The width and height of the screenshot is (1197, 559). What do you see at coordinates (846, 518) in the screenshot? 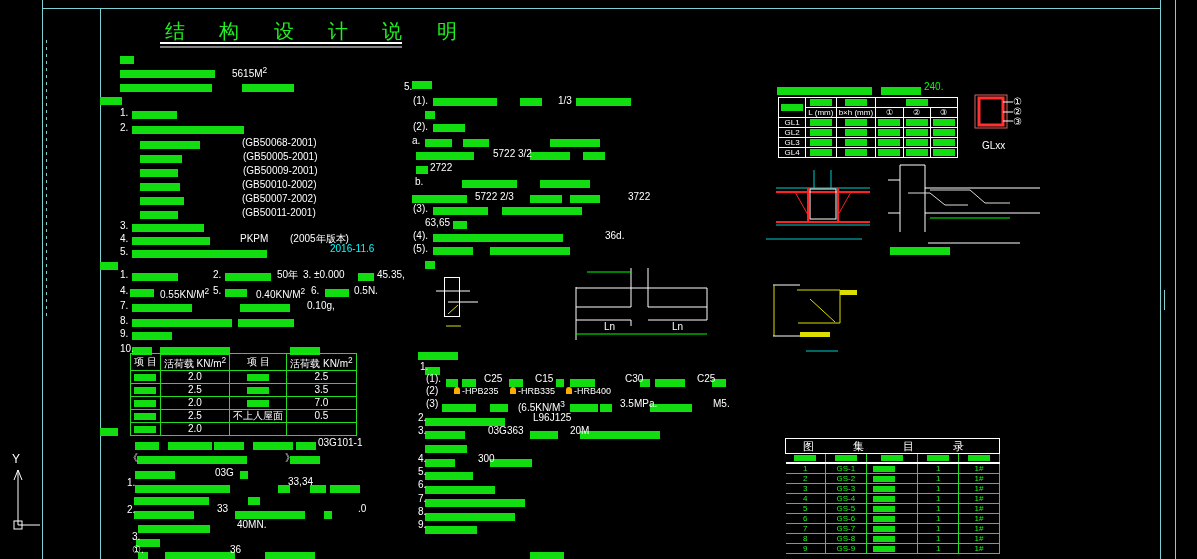
I see `table-cell: GS-6` at bounding box center [846, 518].